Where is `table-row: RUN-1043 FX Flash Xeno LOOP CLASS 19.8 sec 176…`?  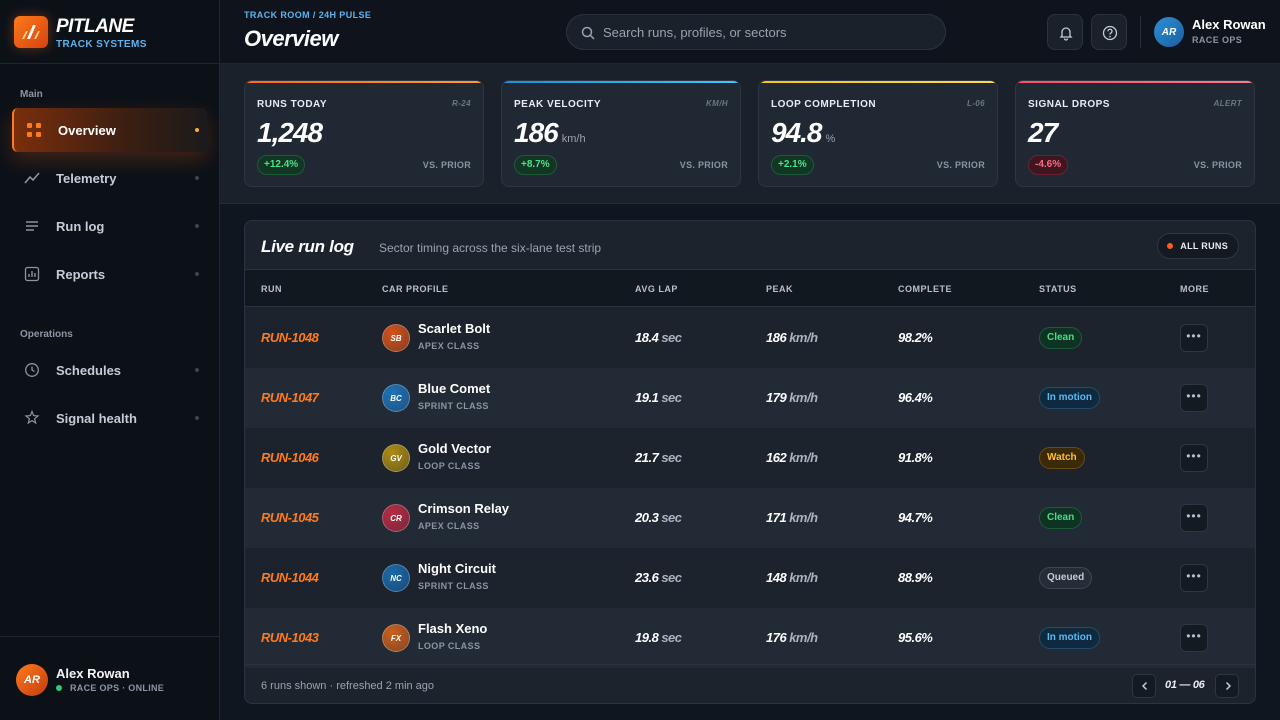
table-row: RUN-1043 FX Flash Xeno LOOP CLASS 19.8 sec 176… is located at coordinates (750, 638).